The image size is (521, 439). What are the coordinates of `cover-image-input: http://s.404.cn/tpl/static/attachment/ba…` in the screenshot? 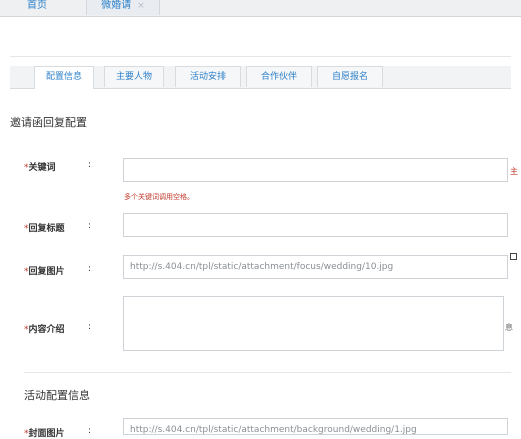 It's located at (315, 426).